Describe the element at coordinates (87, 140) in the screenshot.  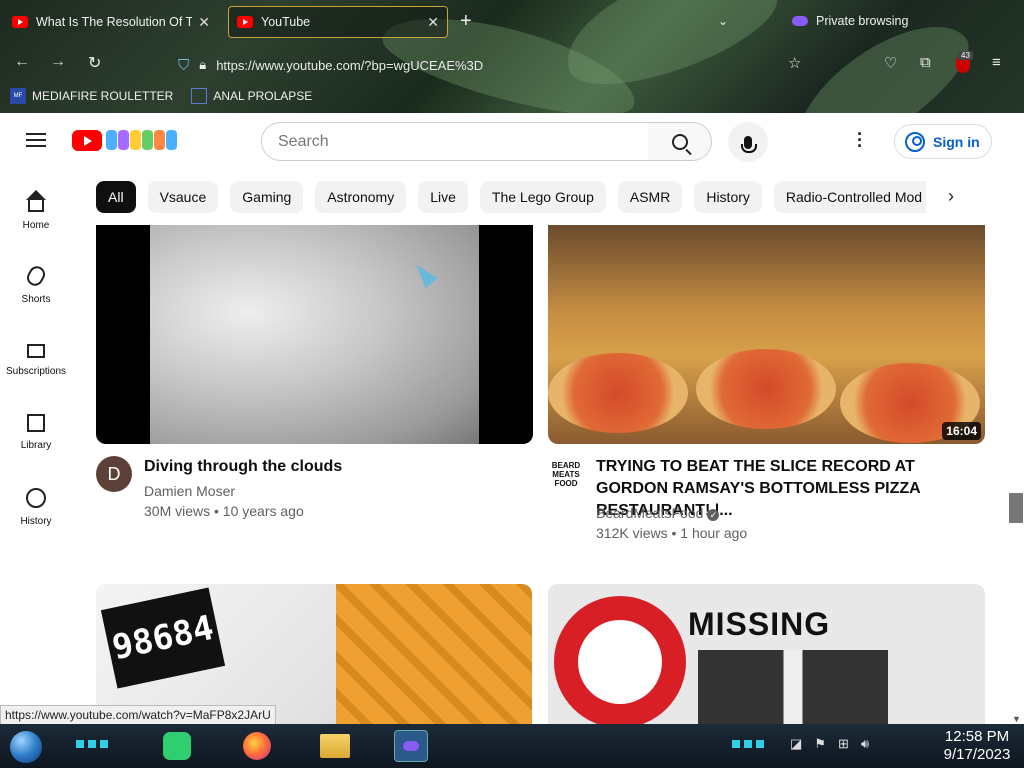
I see `youtube-logo` at that location.